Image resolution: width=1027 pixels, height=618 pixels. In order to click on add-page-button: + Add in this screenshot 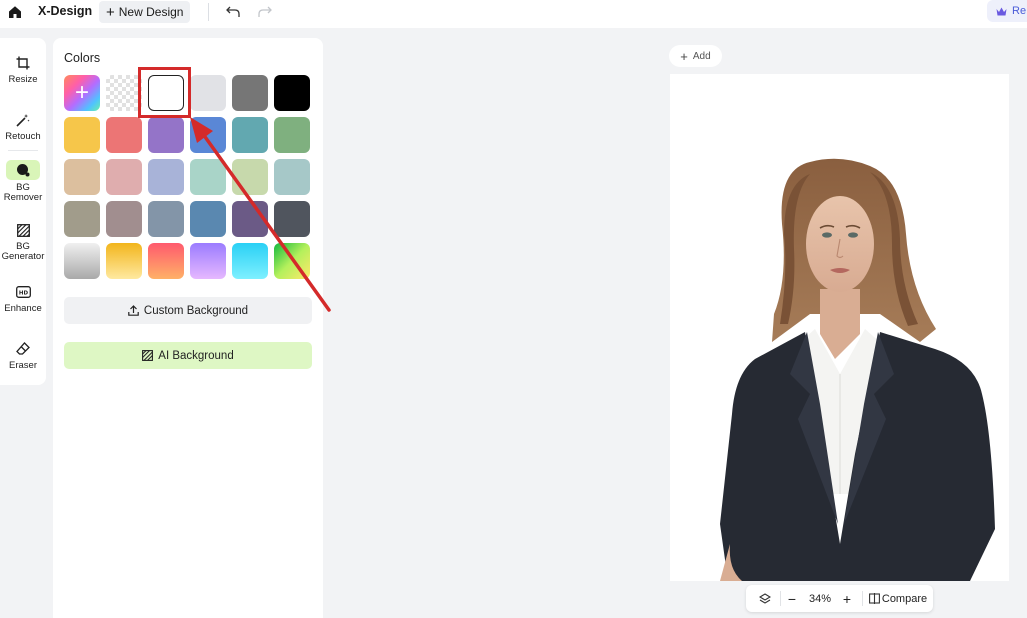, I will do `click(695, 56)`.